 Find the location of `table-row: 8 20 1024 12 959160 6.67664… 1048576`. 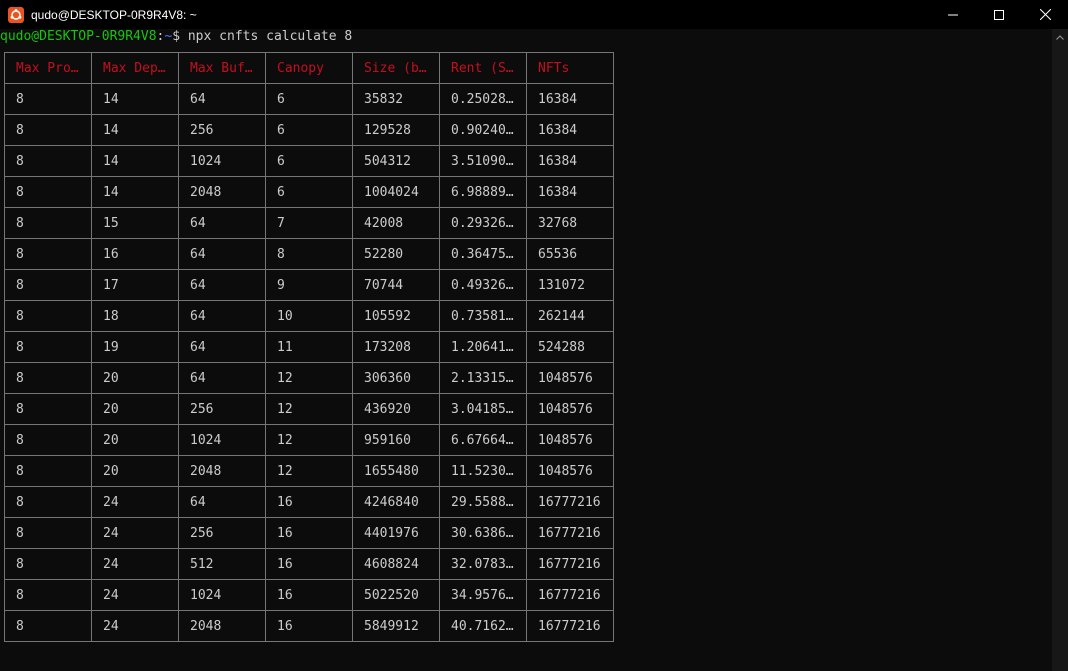

table-row: 8 20 1024 12 959160 6.67664… 1048576 is located at coordinates (309, 440).